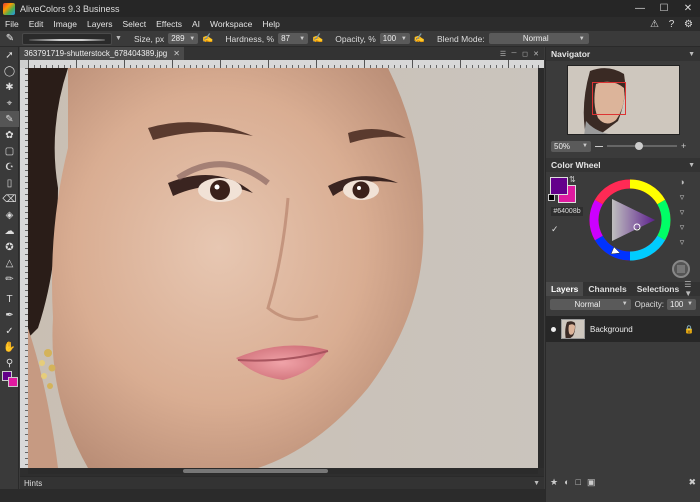 The image size is (700, 502). I want to click on color-wheel-header: Color Wheel ▼, so click(623, 165).